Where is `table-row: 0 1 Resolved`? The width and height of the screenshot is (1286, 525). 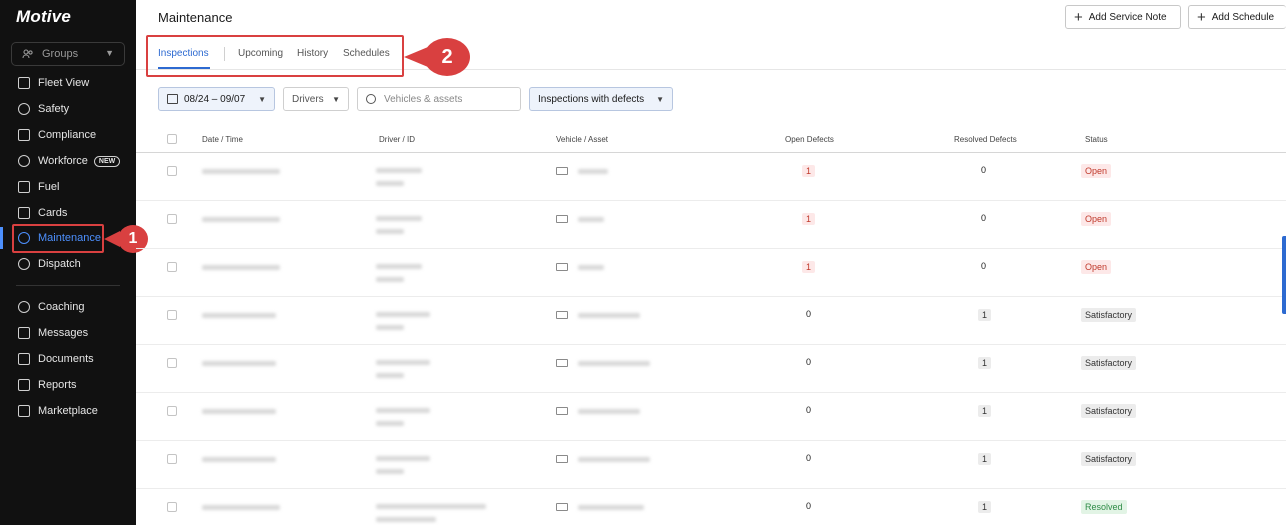
table-row: 0 1 Resolved is located at coordinates (711, 507).